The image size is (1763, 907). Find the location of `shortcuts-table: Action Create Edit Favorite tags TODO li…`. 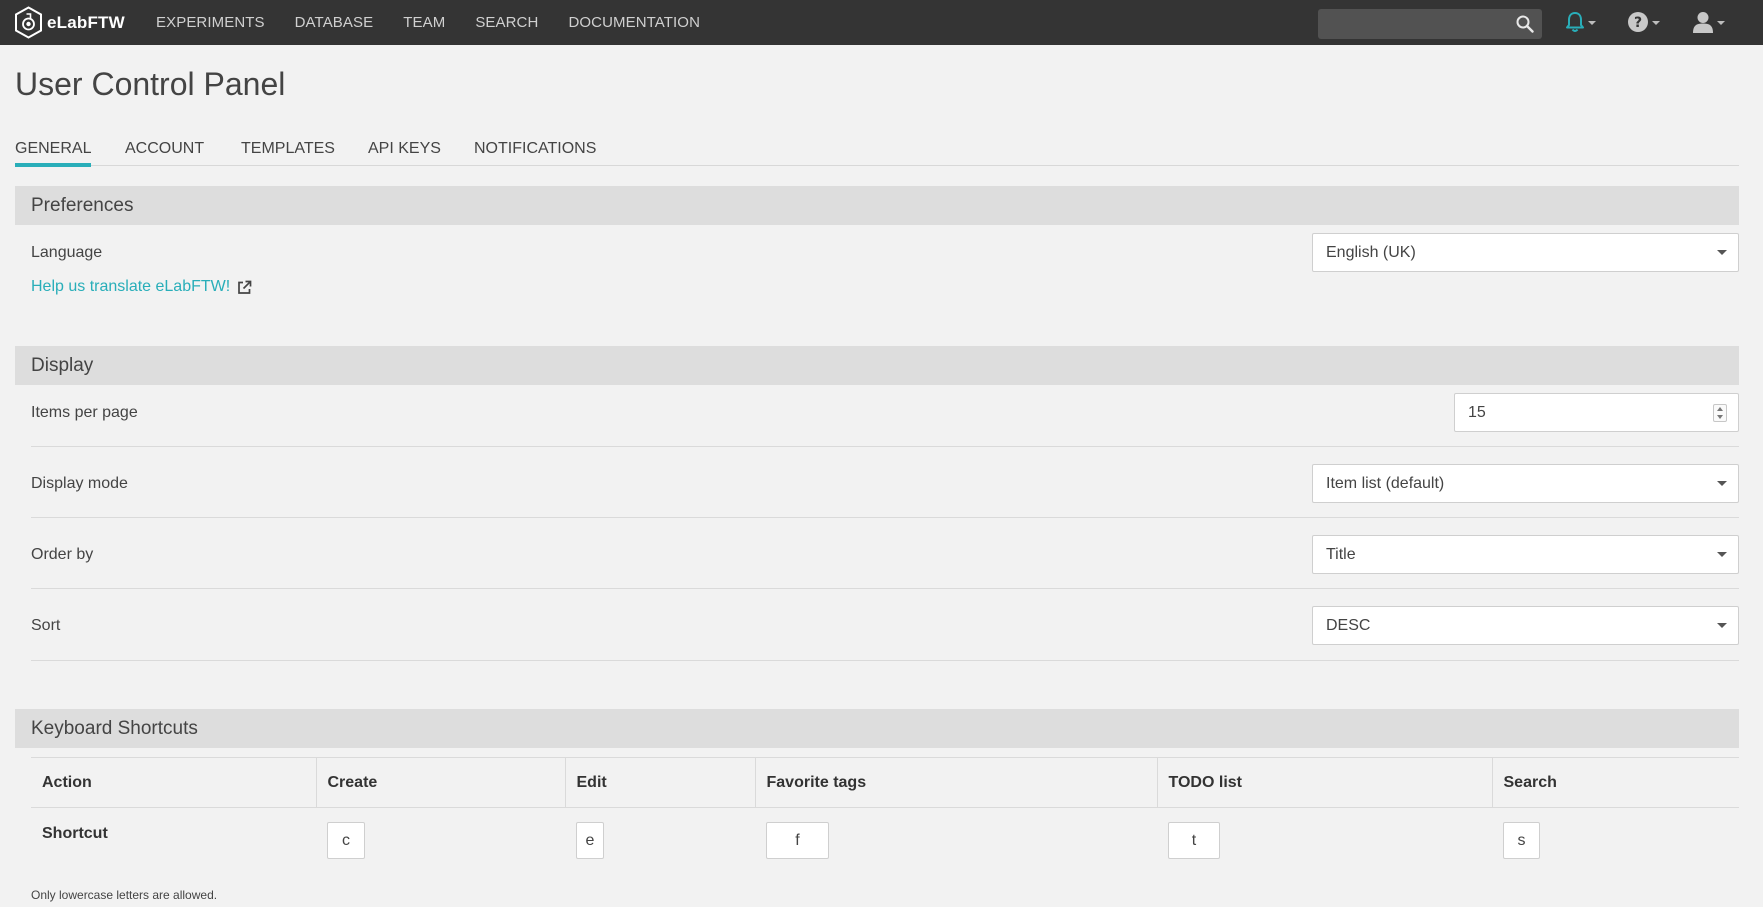

shortcuts-table: Action Create Edit Favorite tags TODO li… is located at coordinates (885, 814).